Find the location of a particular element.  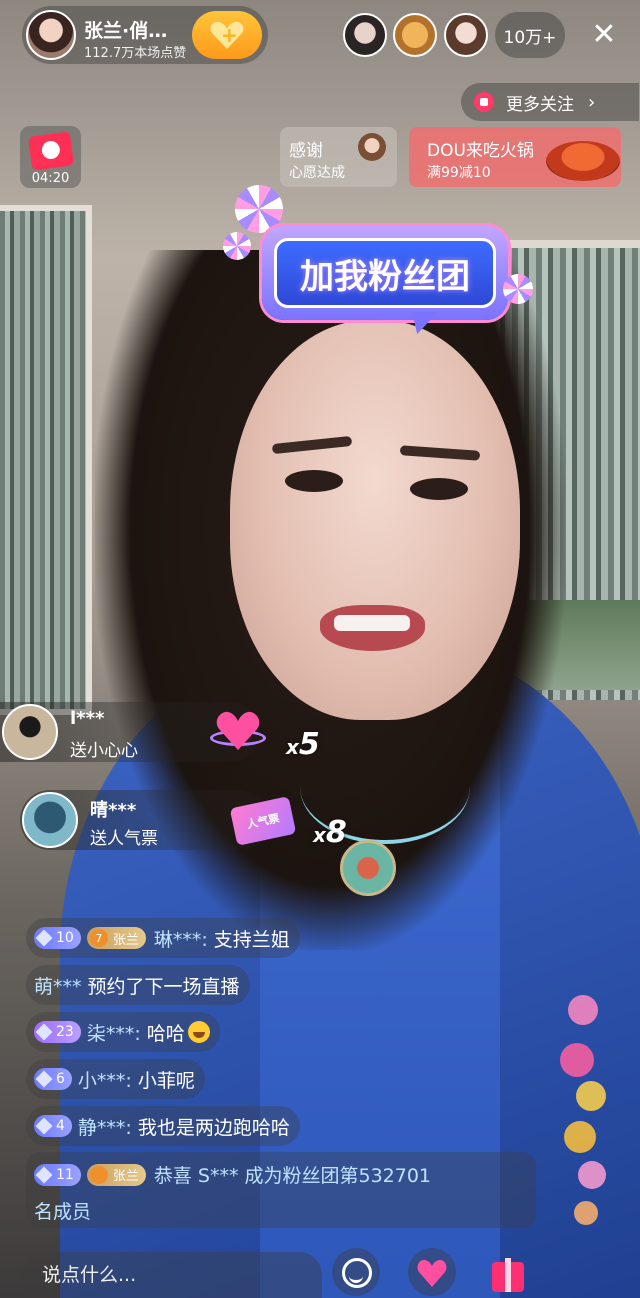

host-info-pill: 张兰·俏… 112.7万本场点赞 + is located at coordinates (145, 35).